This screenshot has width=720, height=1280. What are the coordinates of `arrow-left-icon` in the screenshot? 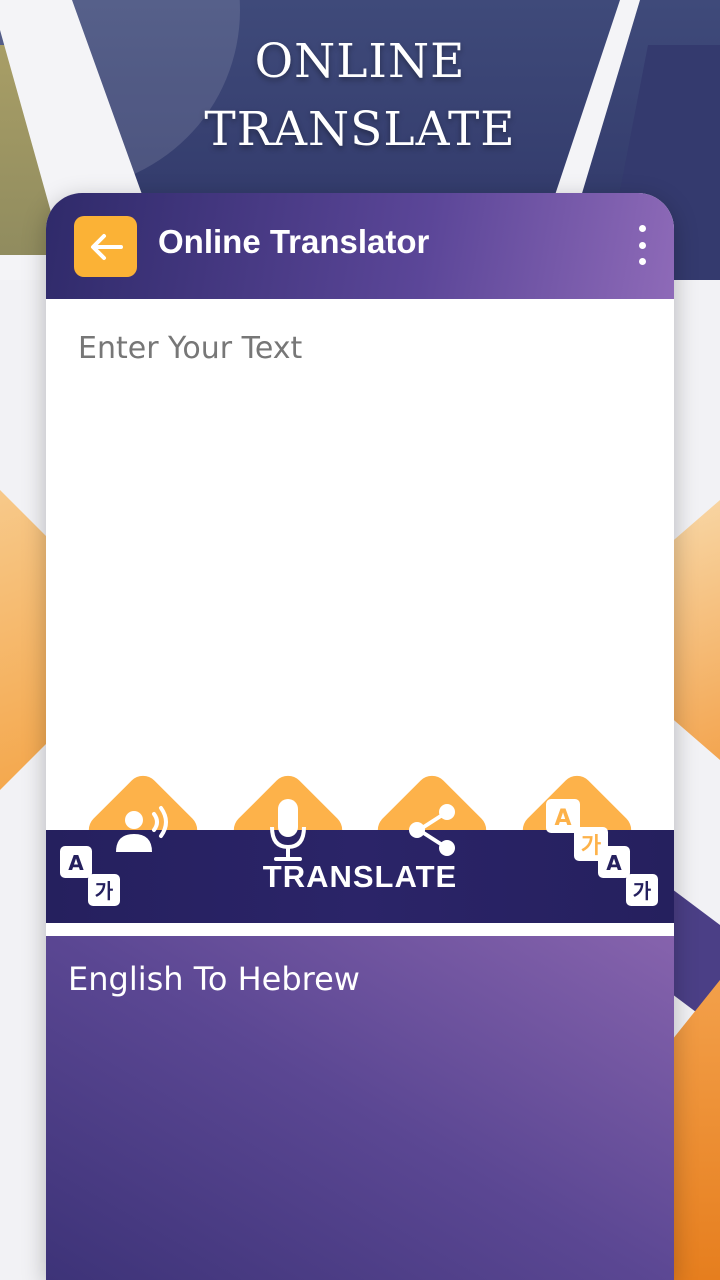 It's located at (106, 246).